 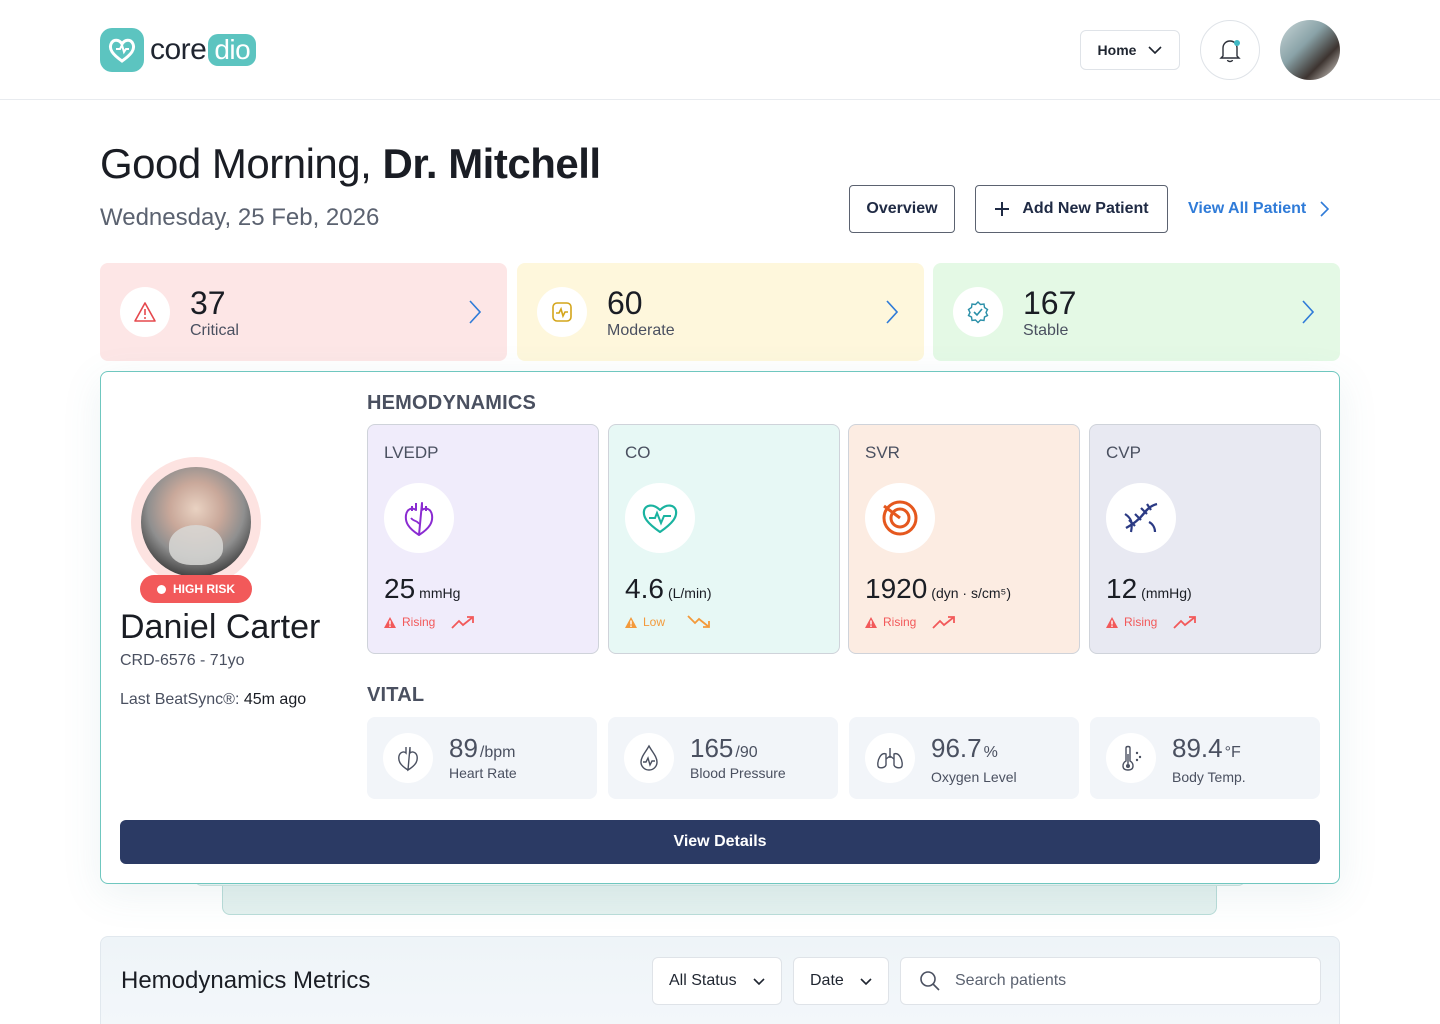 I want to click on status-card-moderate: 60 Moderate, so click(x=720, y=312).